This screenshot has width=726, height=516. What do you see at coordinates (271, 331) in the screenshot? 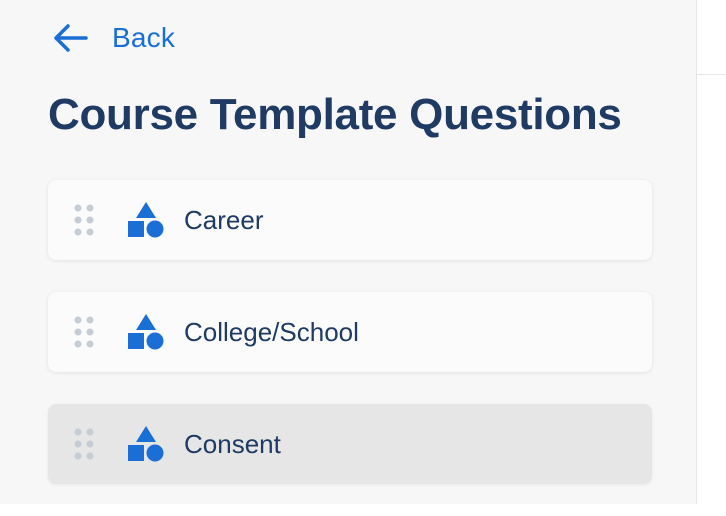
I see `question-label: College/School` at bounding box center [271, 331].